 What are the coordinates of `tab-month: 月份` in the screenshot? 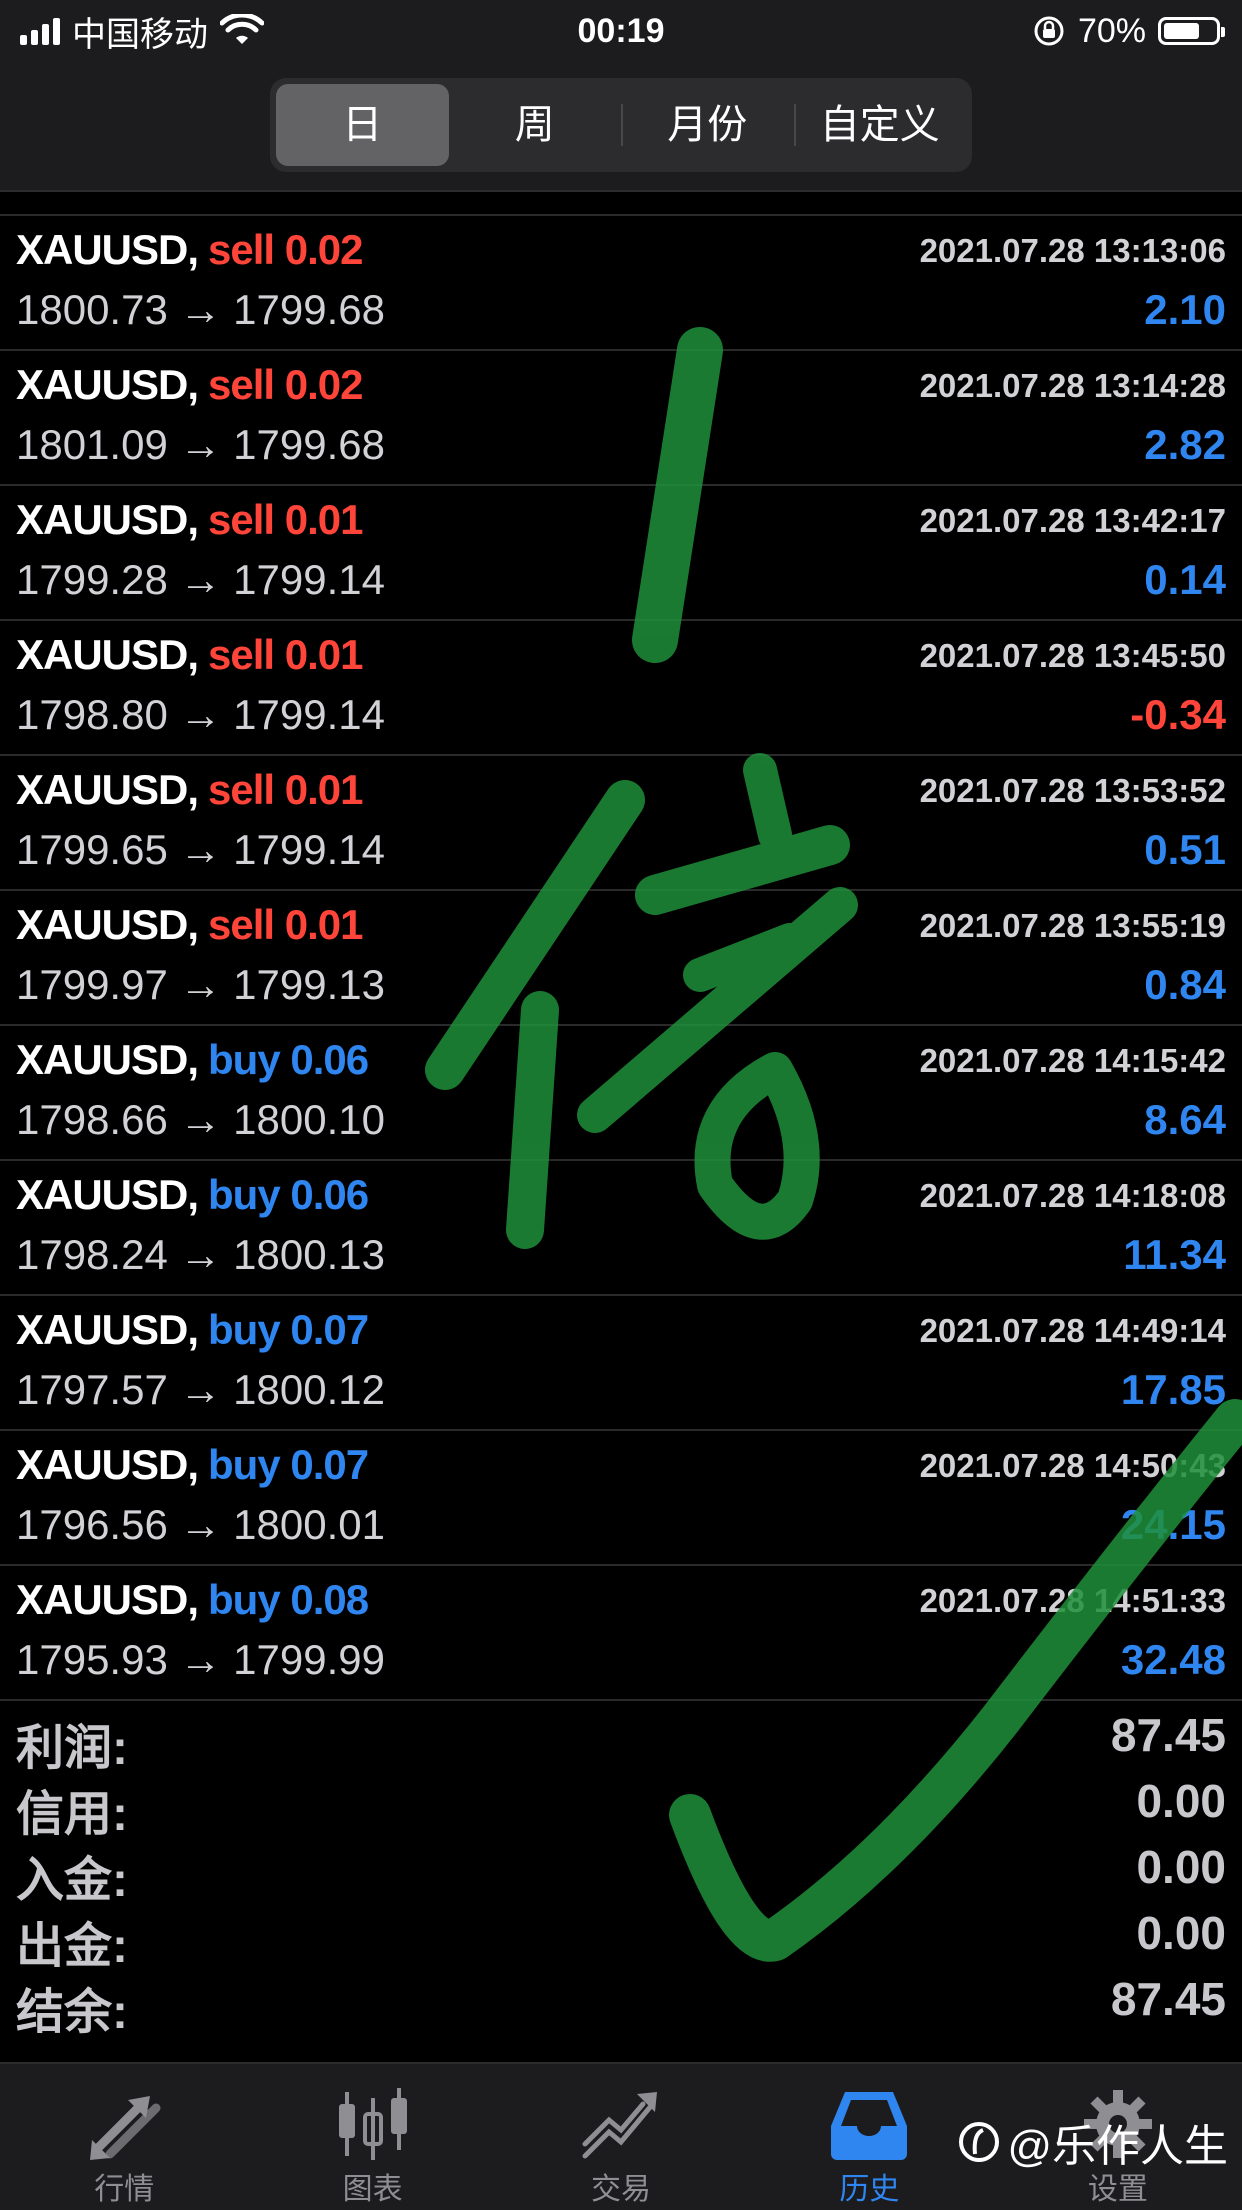 It's located at (707, 125).